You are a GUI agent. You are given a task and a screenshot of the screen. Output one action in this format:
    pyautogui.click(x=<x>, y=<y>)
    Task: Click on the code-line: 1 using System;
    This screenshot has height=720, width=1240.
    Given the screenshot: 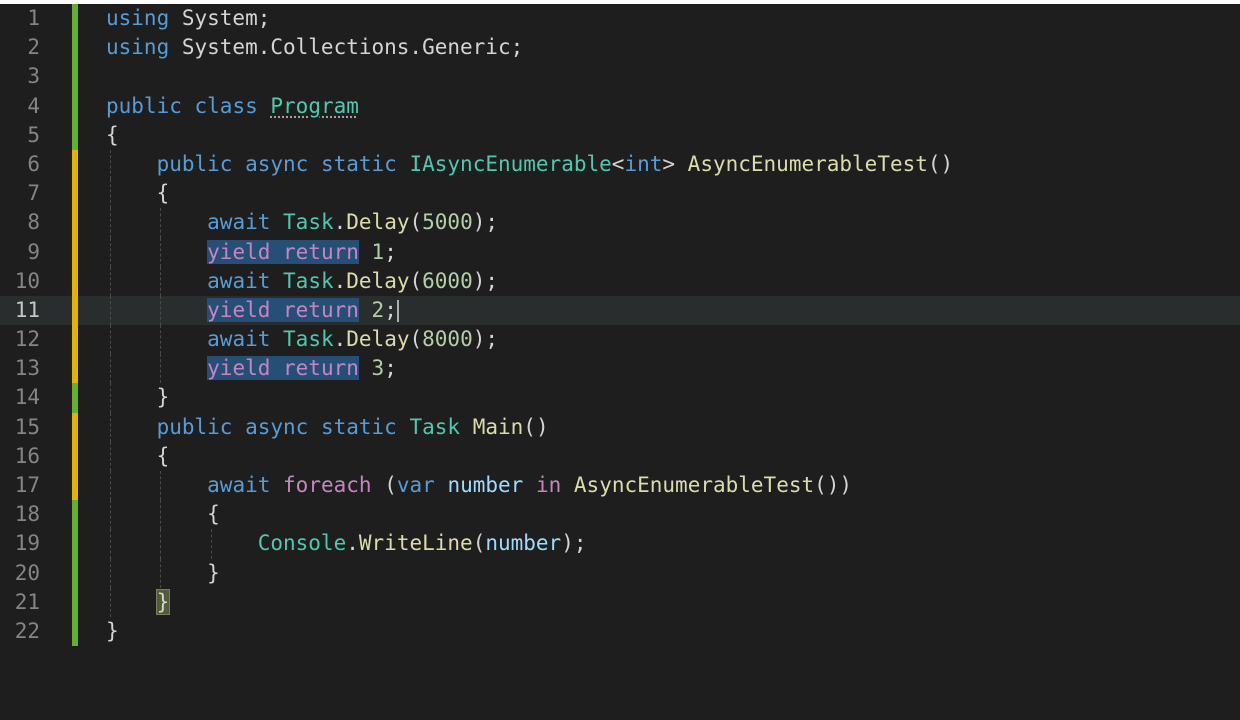 What is the action you would take?
    pyautogui.click(x=620, y=19)
    